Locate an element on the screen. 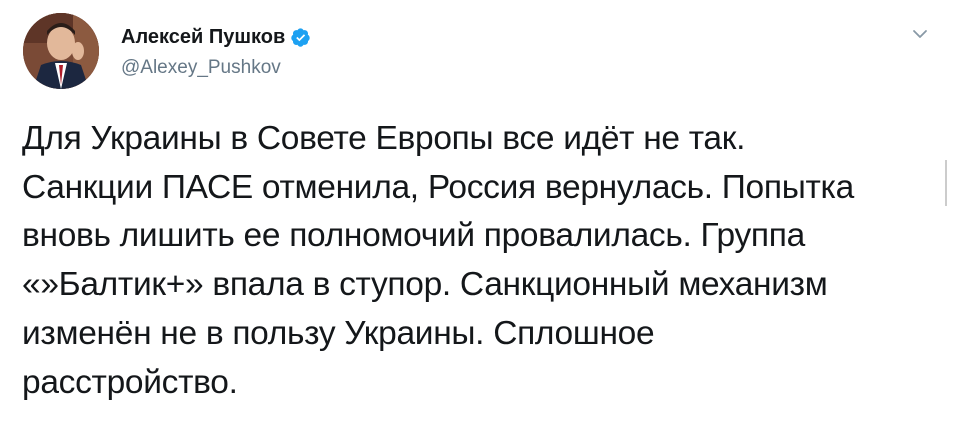 This screenshot has width=960, height=428. user-handle: @Alexey_Pushkov is located at coordinates (216, 68).